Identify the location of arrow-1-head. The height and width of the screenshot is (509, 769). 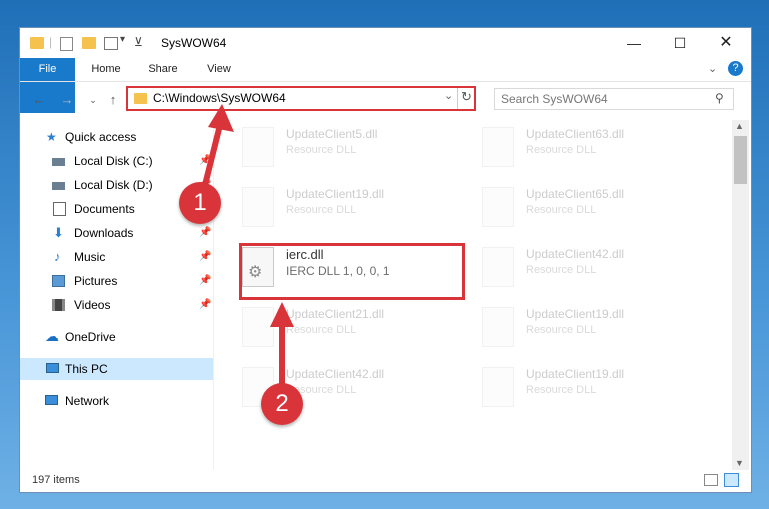
(221, 118).